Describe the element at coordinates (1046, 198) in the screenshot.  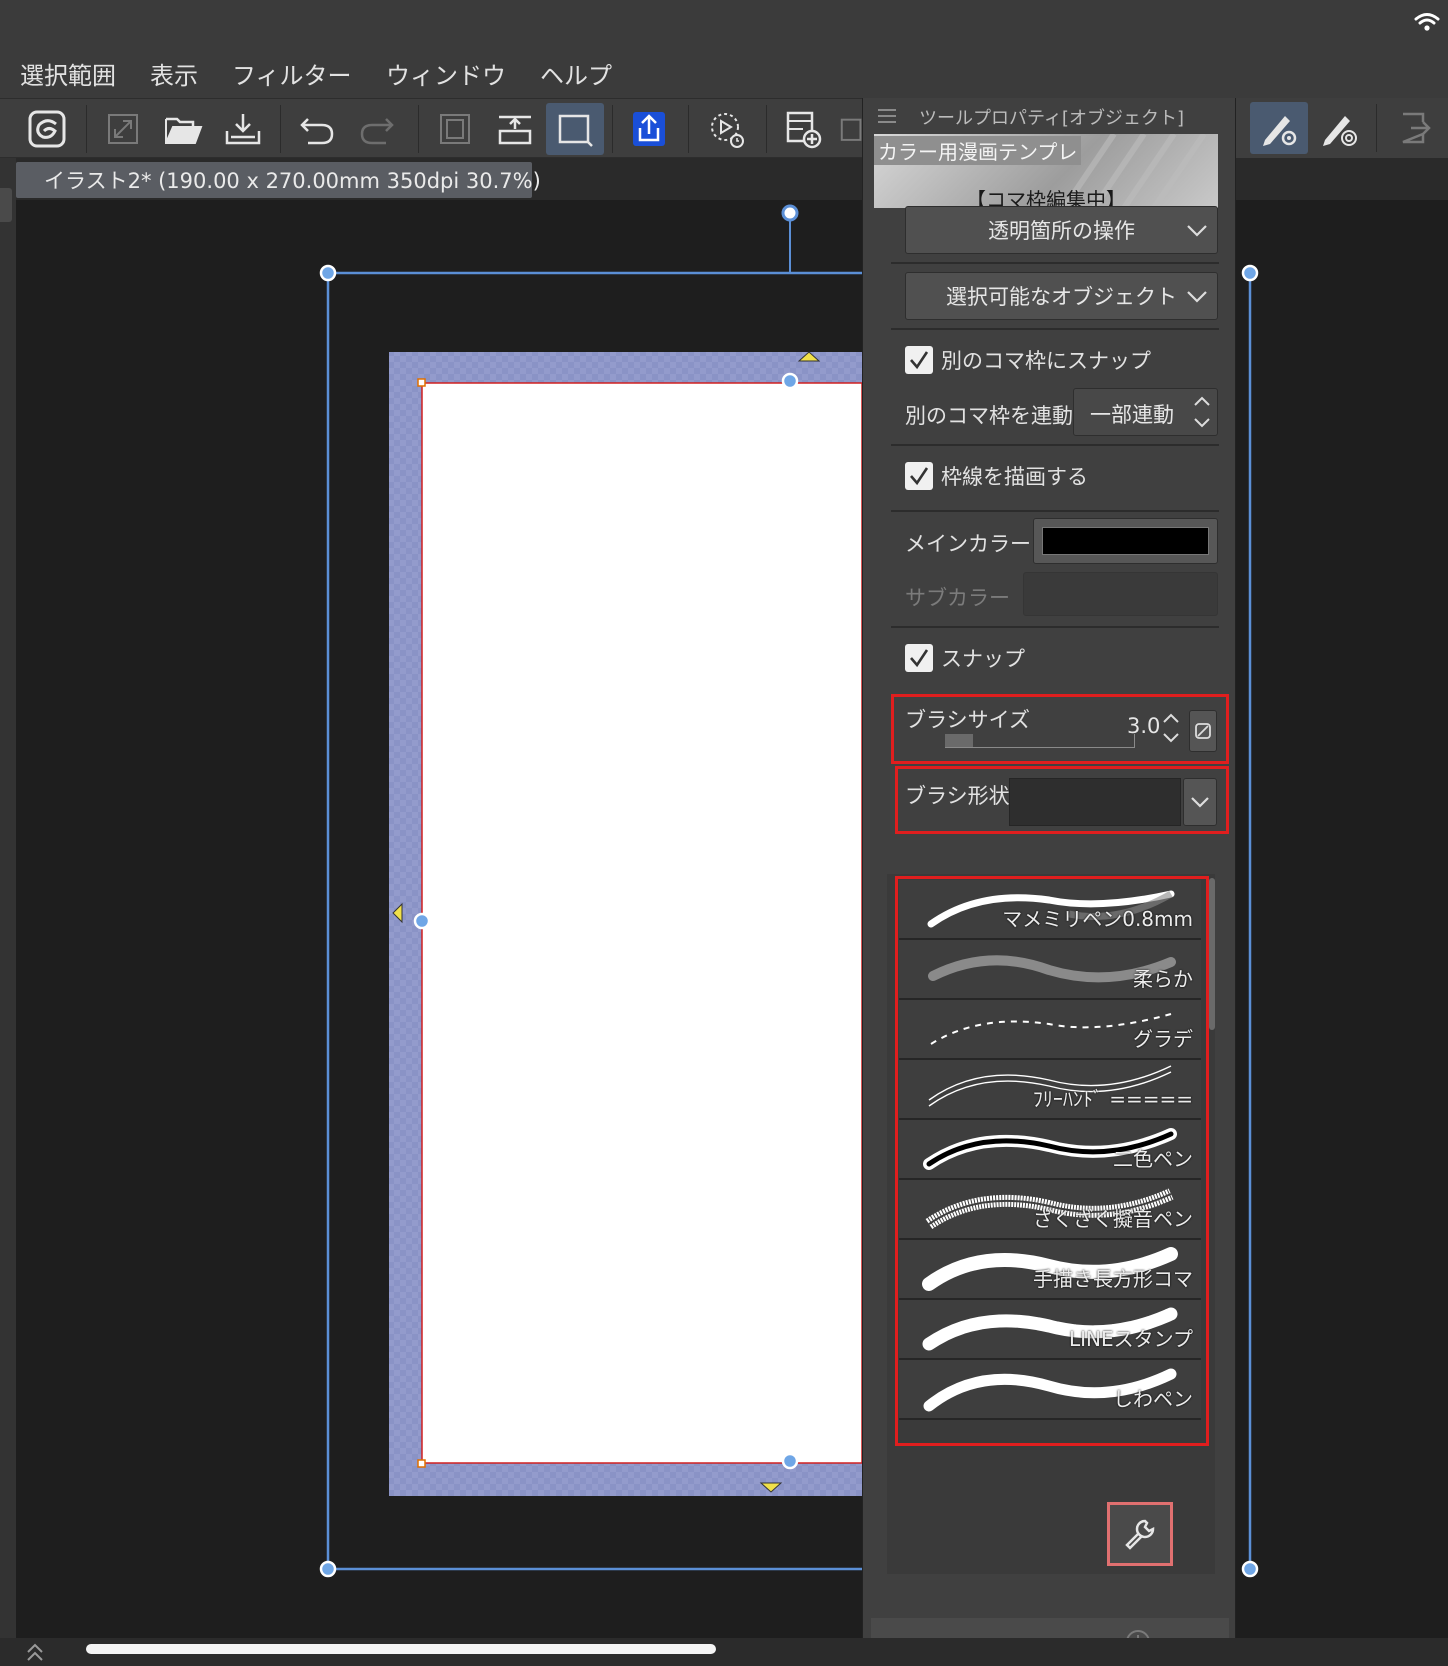
I see `preview-subtitle: 【コマ枠編集中】` at that location.